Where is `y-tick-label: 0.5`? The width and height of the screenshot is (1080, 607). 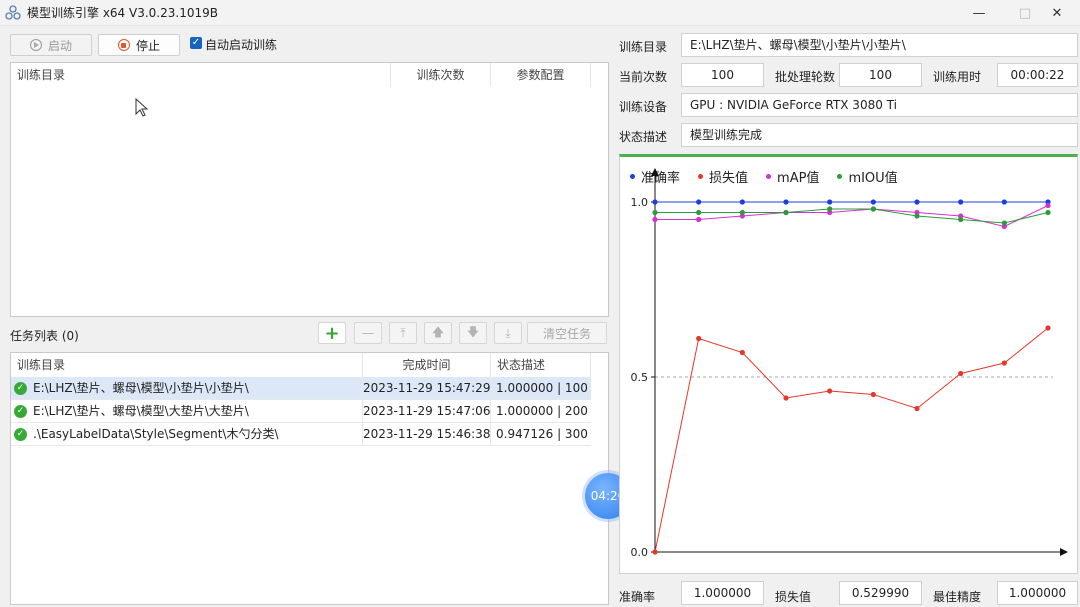
y-tick-label: 0.5 is located at coordinates (640, 377).